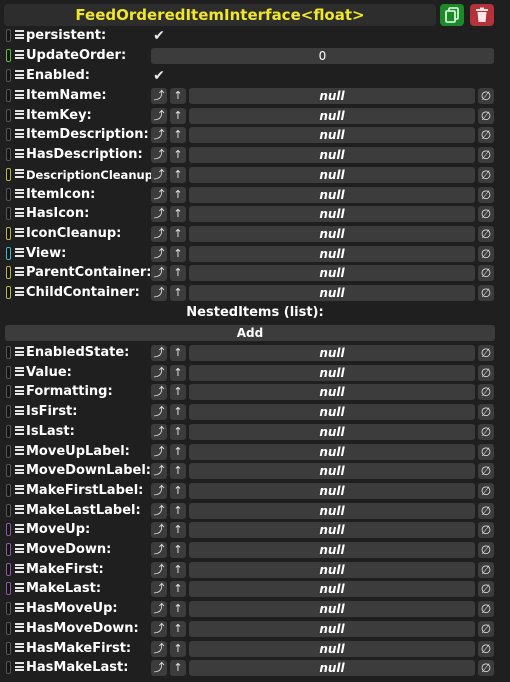 Image resolution: width=510 pixels, height=682 pixels. Describe the element at coordinates (250, 333) in the screenshot. I see `add-nested-item-button: Add` at that location.